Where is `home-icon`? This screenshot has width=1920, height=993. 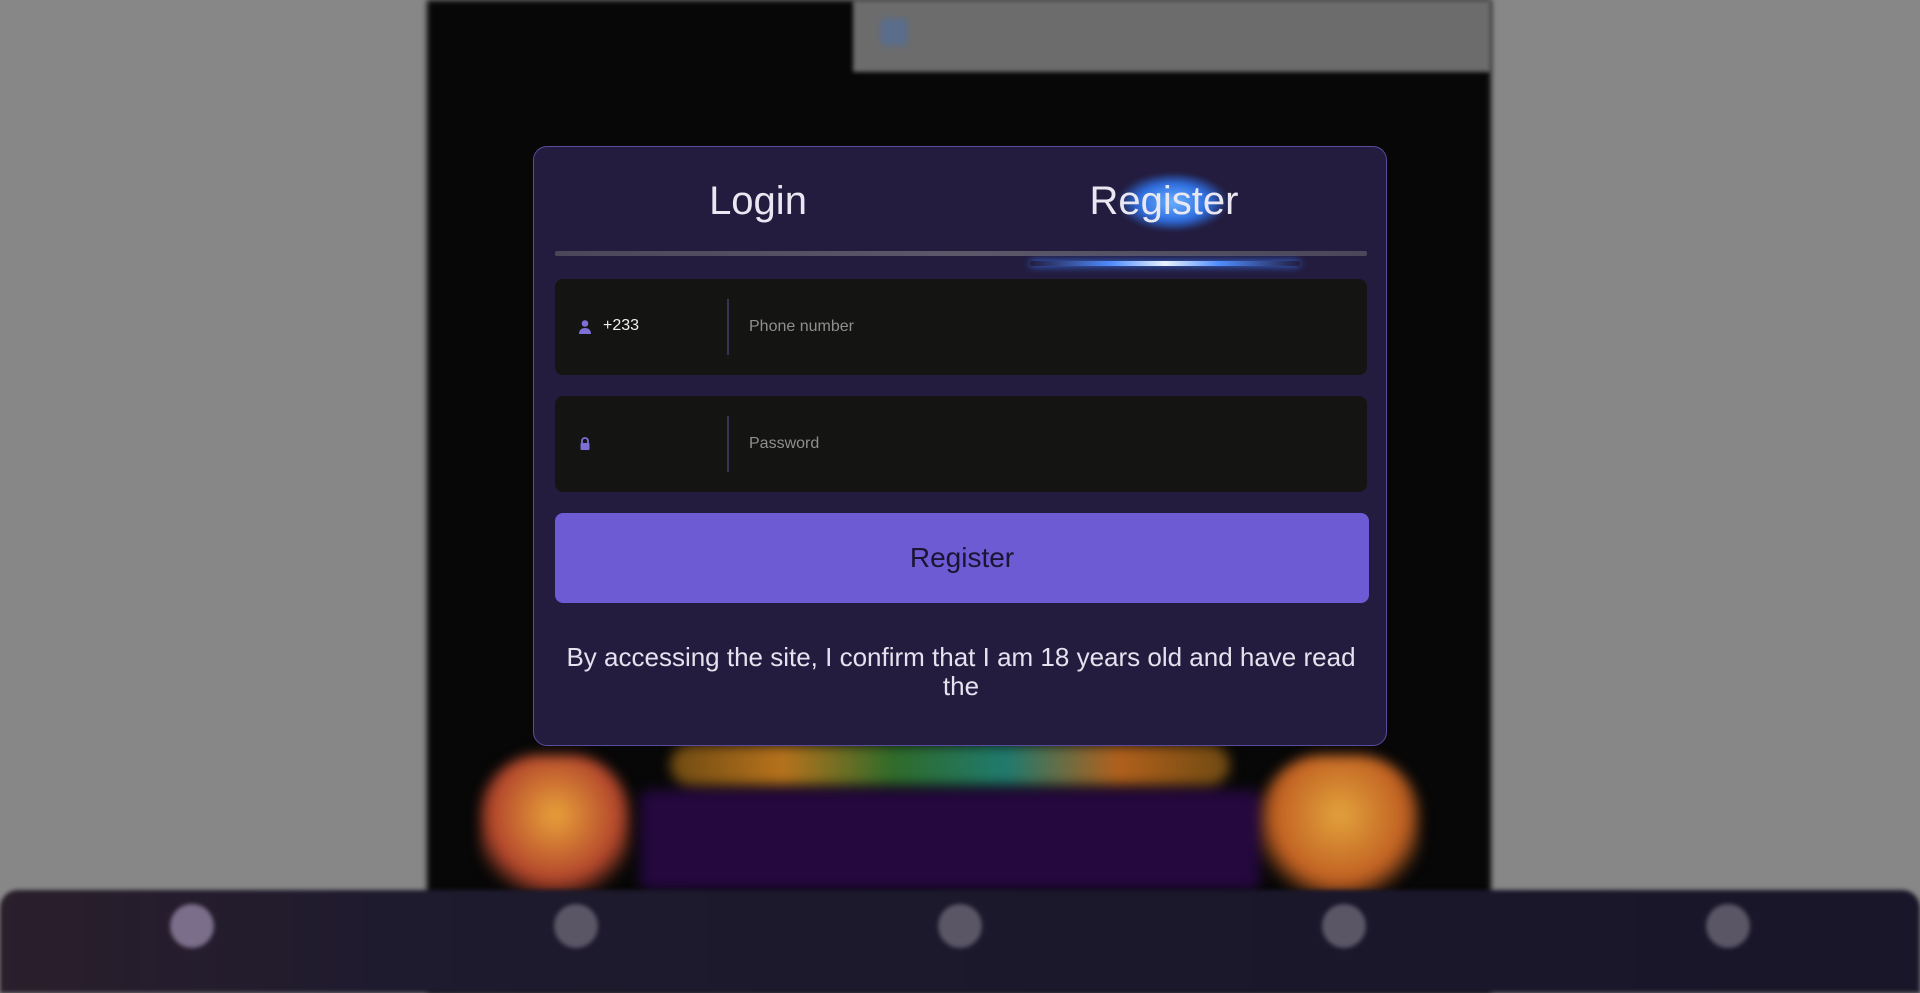
home-icon is located at coordinates (192, 926).